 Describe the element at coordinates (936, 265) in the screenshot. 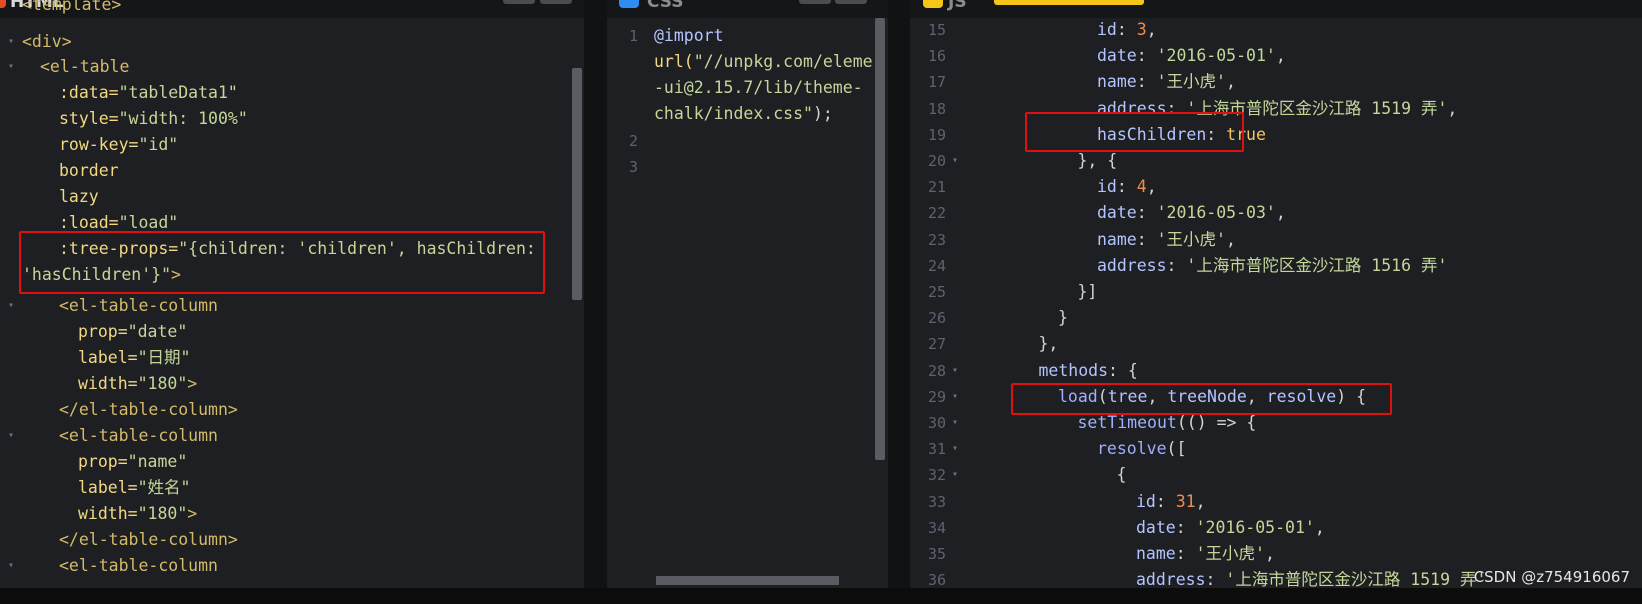

I see `line-number: 24` at that location.